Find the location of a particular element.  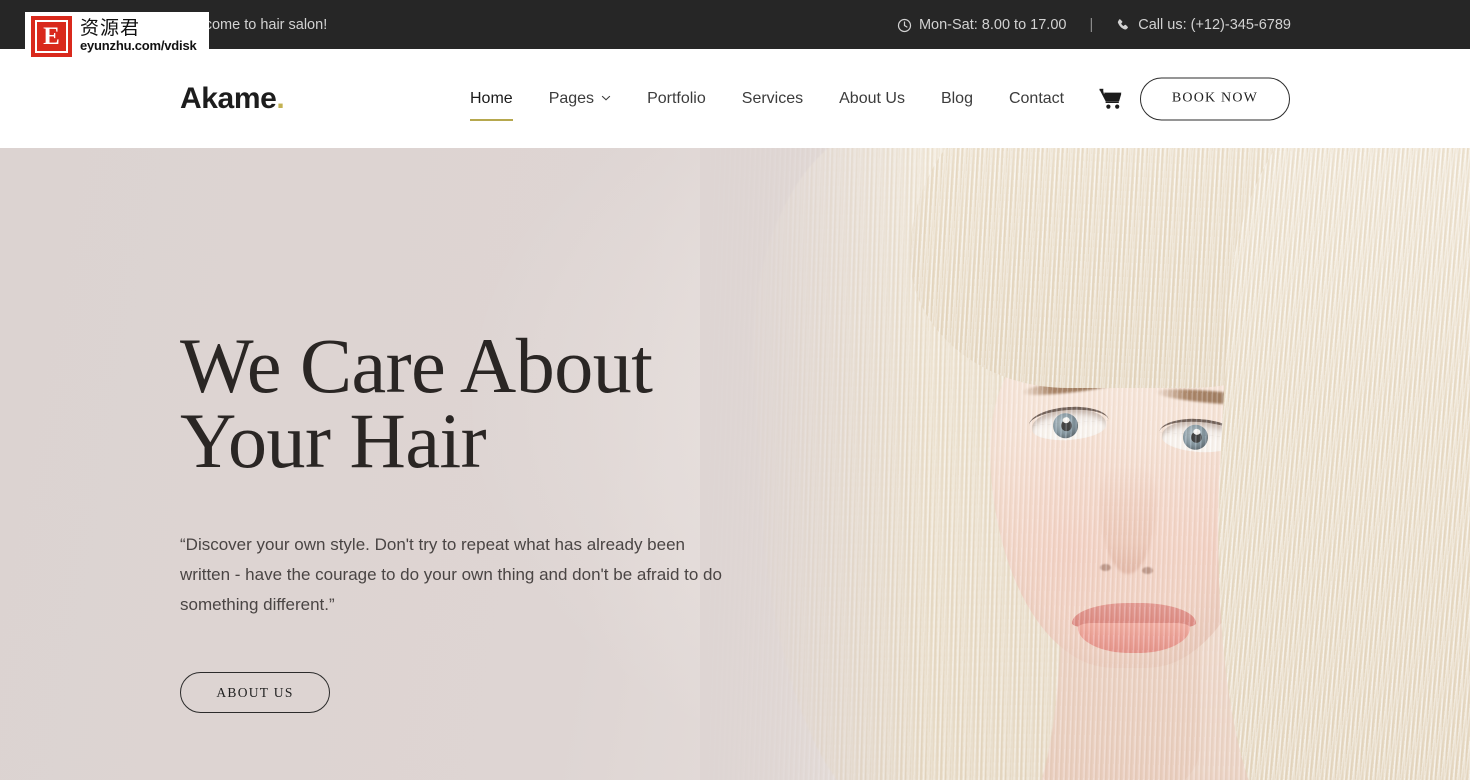

watermark-overlay: E 资源君 eyunzhu.com/vdisk is located at coordinates (117, 36).